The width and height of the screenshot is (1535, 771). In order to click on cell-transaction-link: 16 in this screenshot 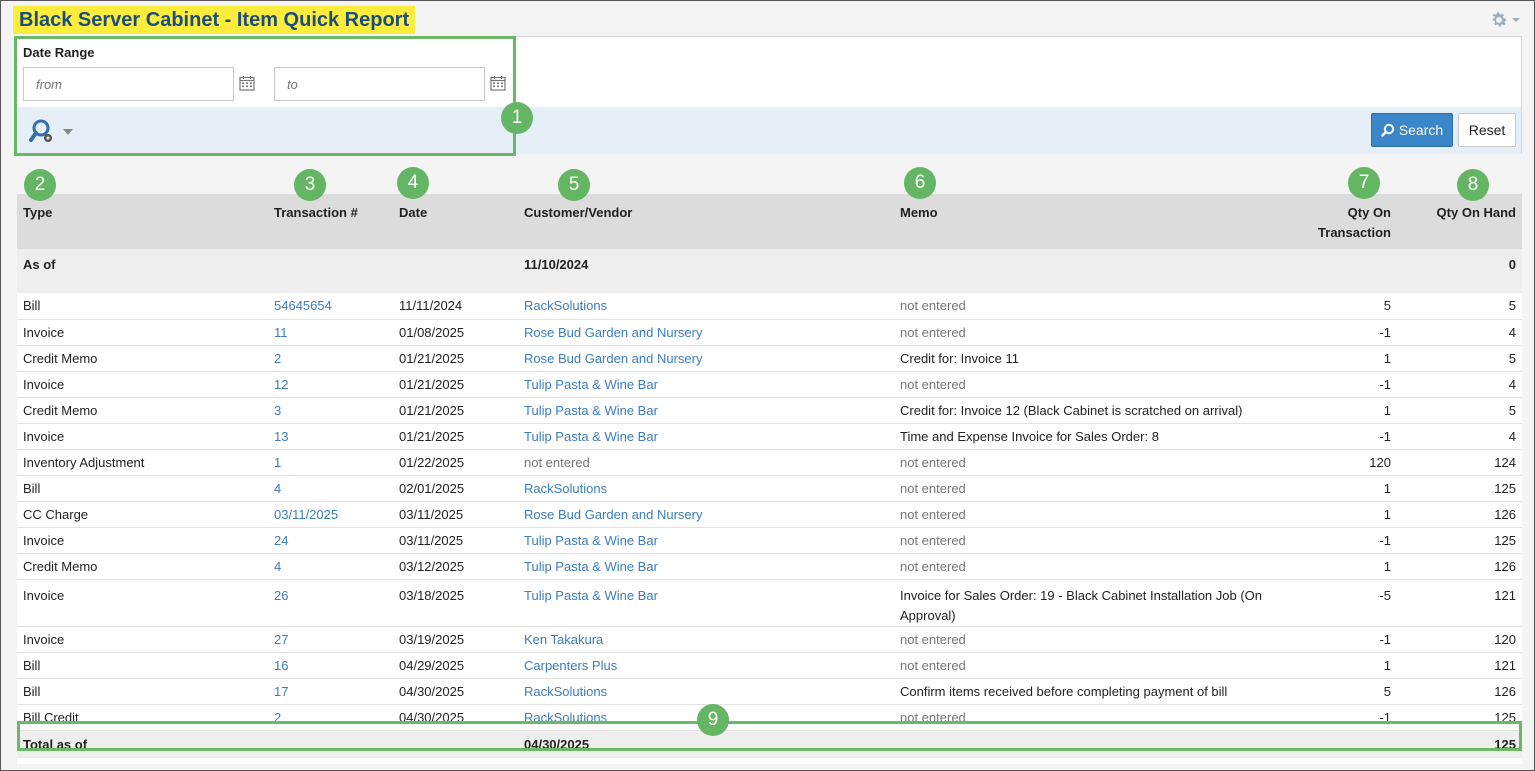, I will do `click(281, 665)`.